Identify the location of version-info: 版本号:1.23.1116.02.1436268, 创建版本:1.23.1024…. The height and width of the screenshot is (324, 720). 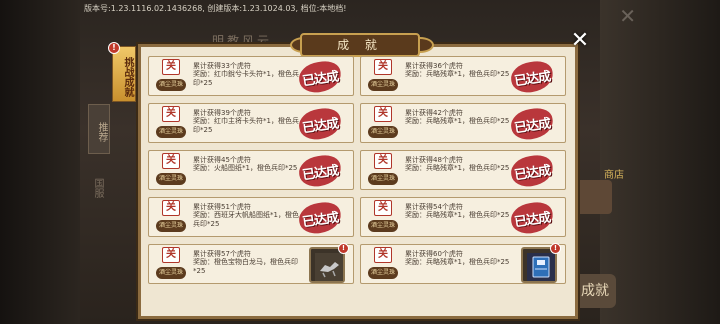
(215, 8).